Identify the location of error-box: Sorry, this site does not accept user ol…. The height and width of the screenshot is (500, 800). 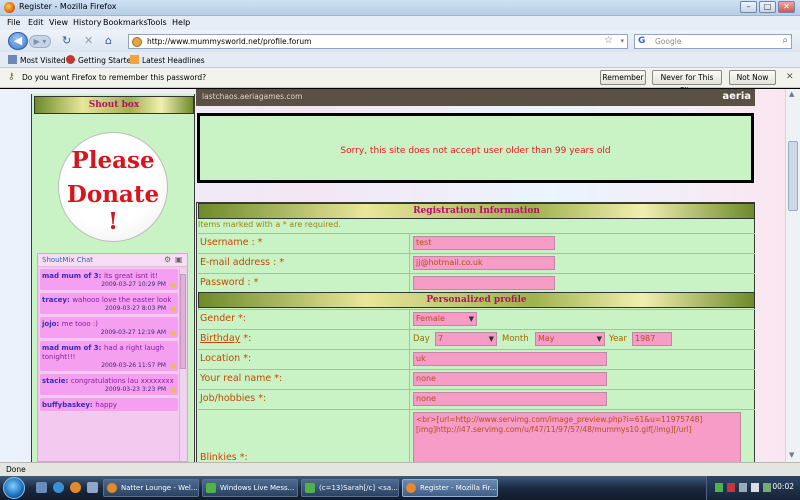
(475, 148).